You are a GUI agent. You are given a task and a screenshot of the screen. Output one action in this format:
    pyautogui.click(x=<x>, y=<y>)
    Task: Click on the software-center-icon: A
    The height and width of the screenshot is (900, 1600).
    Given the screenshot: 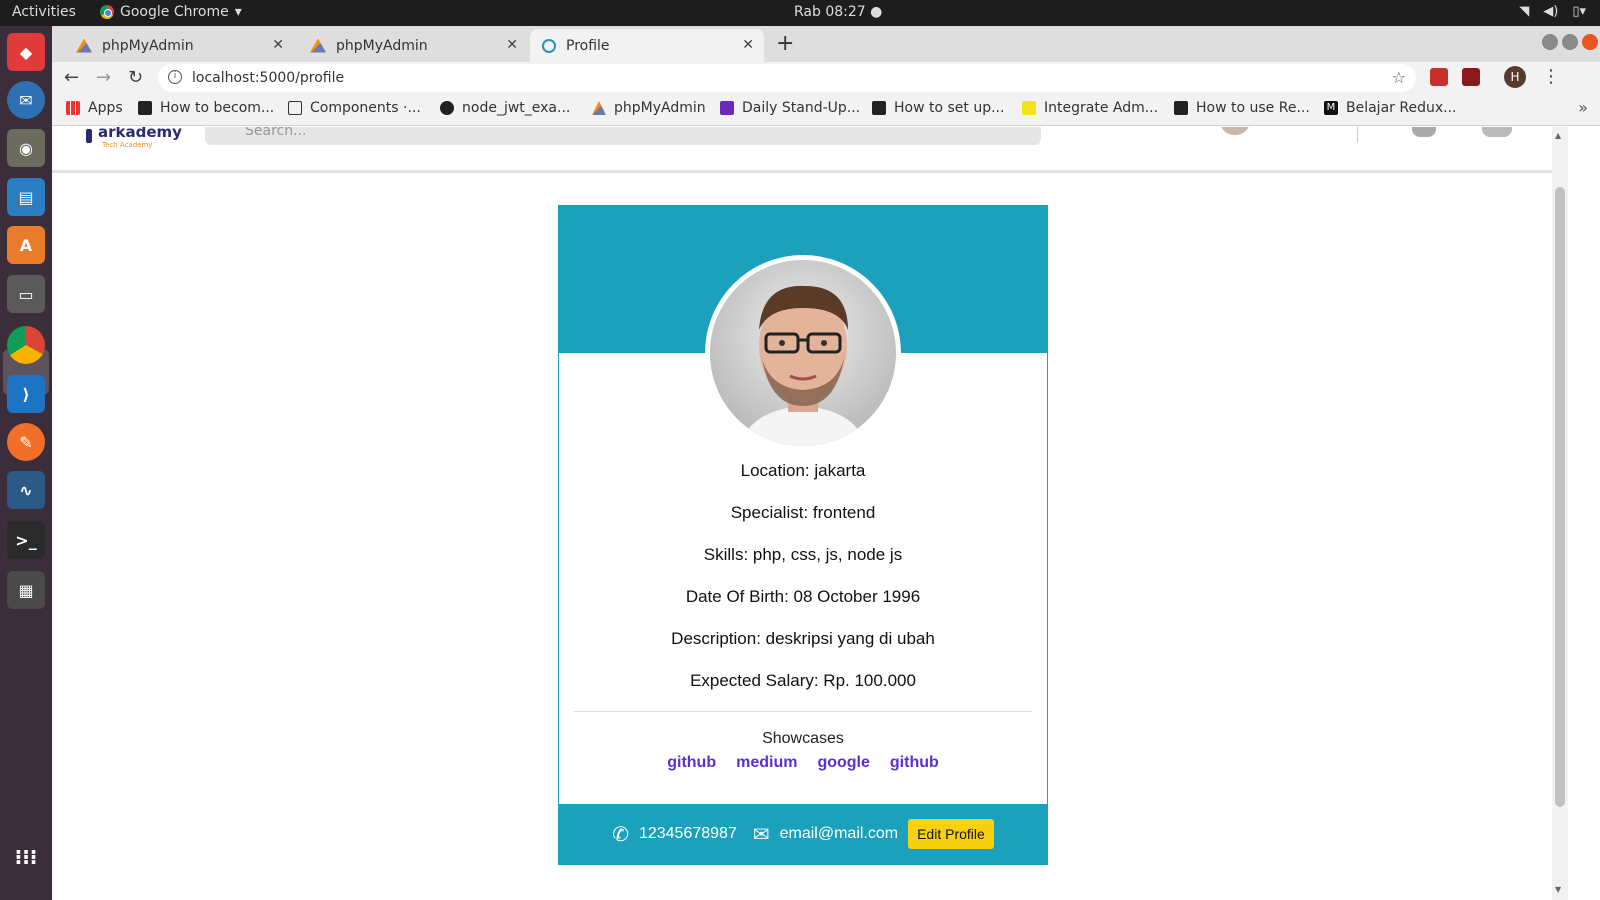 What is the action you would take?
    pyautogui.click(x=26, y=245)
    